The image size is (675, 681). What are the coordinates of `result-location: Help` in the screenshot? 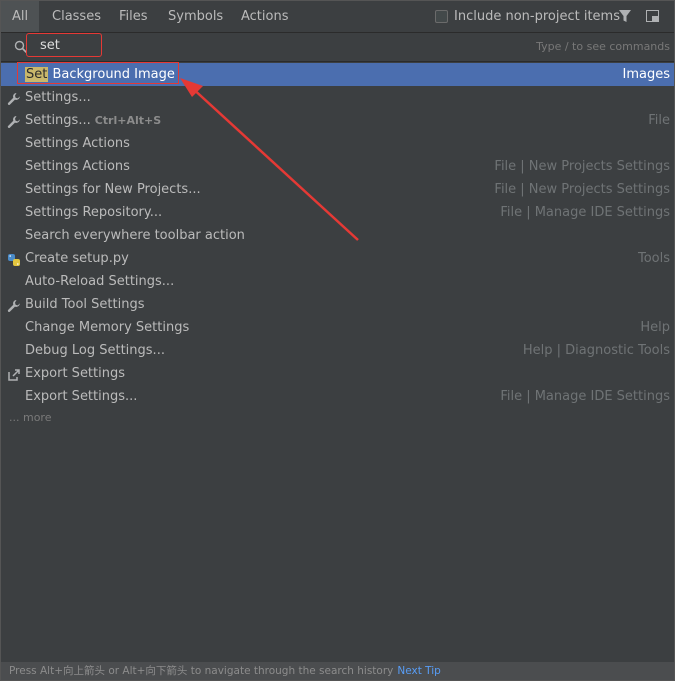 It's located at (655, 327).